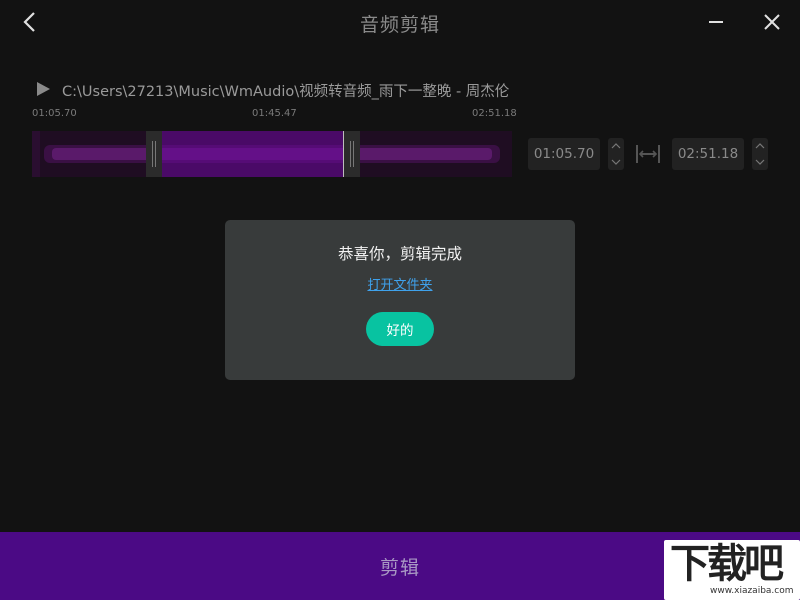  I want to click on page-title: 音频剪辑, so click(399, 25).